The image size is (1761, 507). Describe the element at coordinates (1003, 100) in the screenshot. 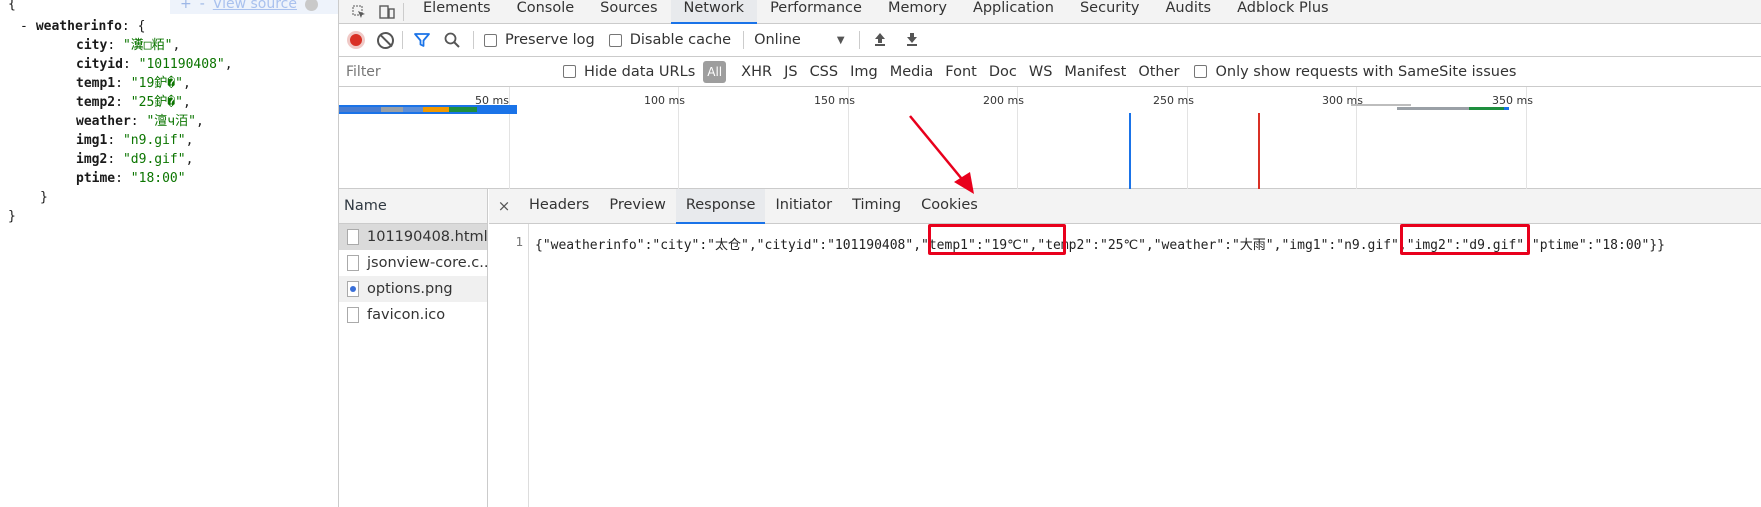

I see `timeline-tick-label: 200 ms` at that location.